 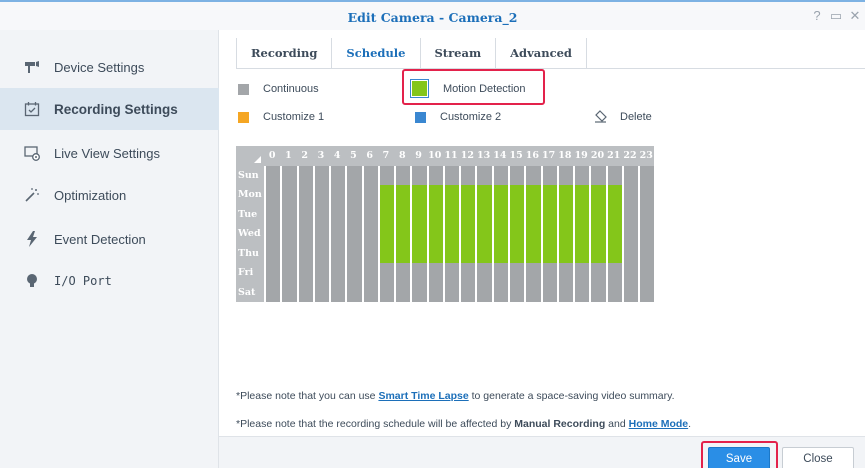 What do you see at coordinates (250, 175) in the screenshot?
I see `day-header: Sun` at bounding box center [250, 175].